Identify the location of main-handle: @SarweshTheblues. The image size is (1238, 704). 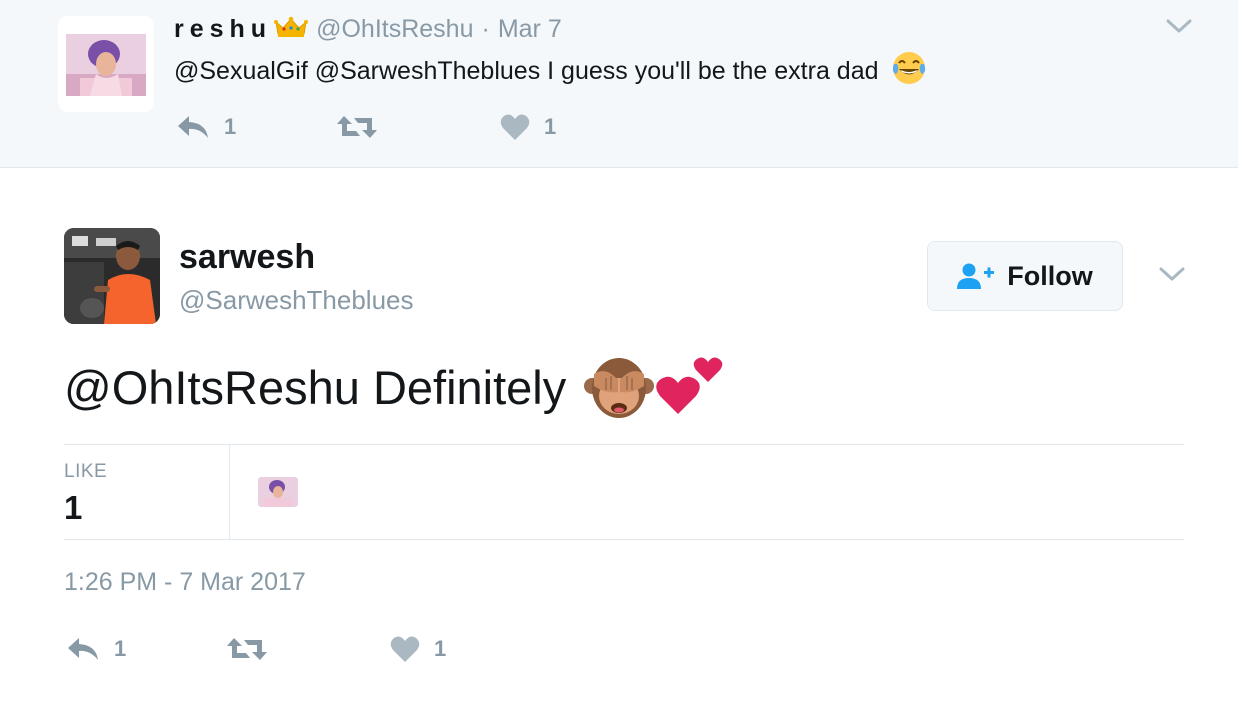
(296, 300).